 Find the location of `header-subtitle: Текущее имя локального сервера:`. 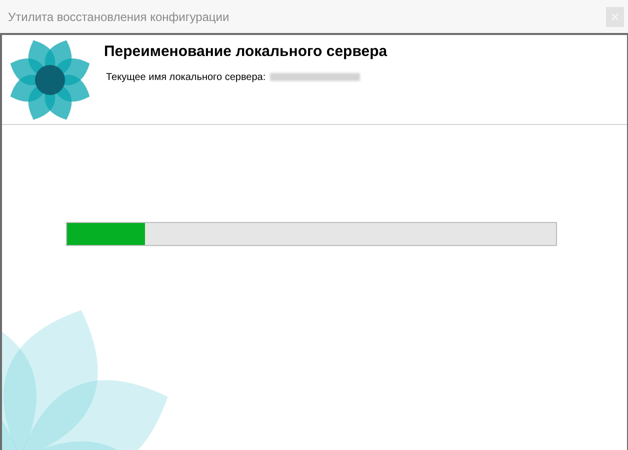

header-subtitle: Текущее имя локального сервера: is located at coordinates (186, 77).